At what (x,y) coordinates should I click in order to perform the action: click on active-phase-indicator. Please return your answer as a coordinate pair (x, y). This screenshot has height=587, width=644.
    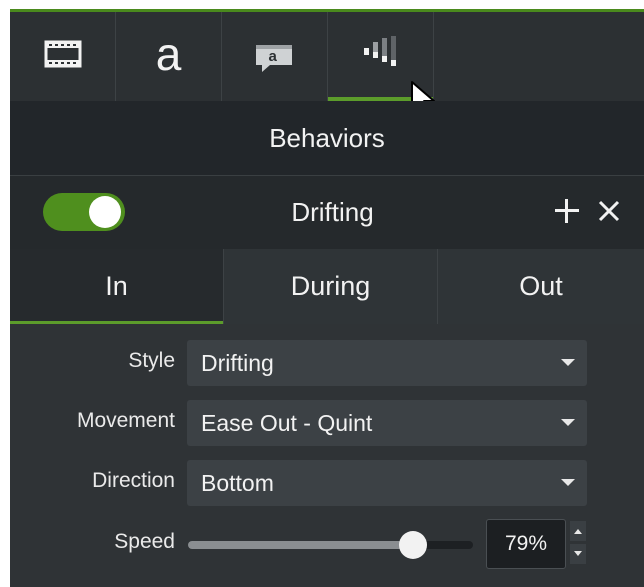
    Looking at the image, I should click on (116, 322).